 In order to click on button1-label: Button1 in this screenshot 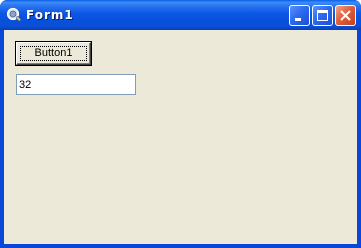, I will do `click(53, 53)`.